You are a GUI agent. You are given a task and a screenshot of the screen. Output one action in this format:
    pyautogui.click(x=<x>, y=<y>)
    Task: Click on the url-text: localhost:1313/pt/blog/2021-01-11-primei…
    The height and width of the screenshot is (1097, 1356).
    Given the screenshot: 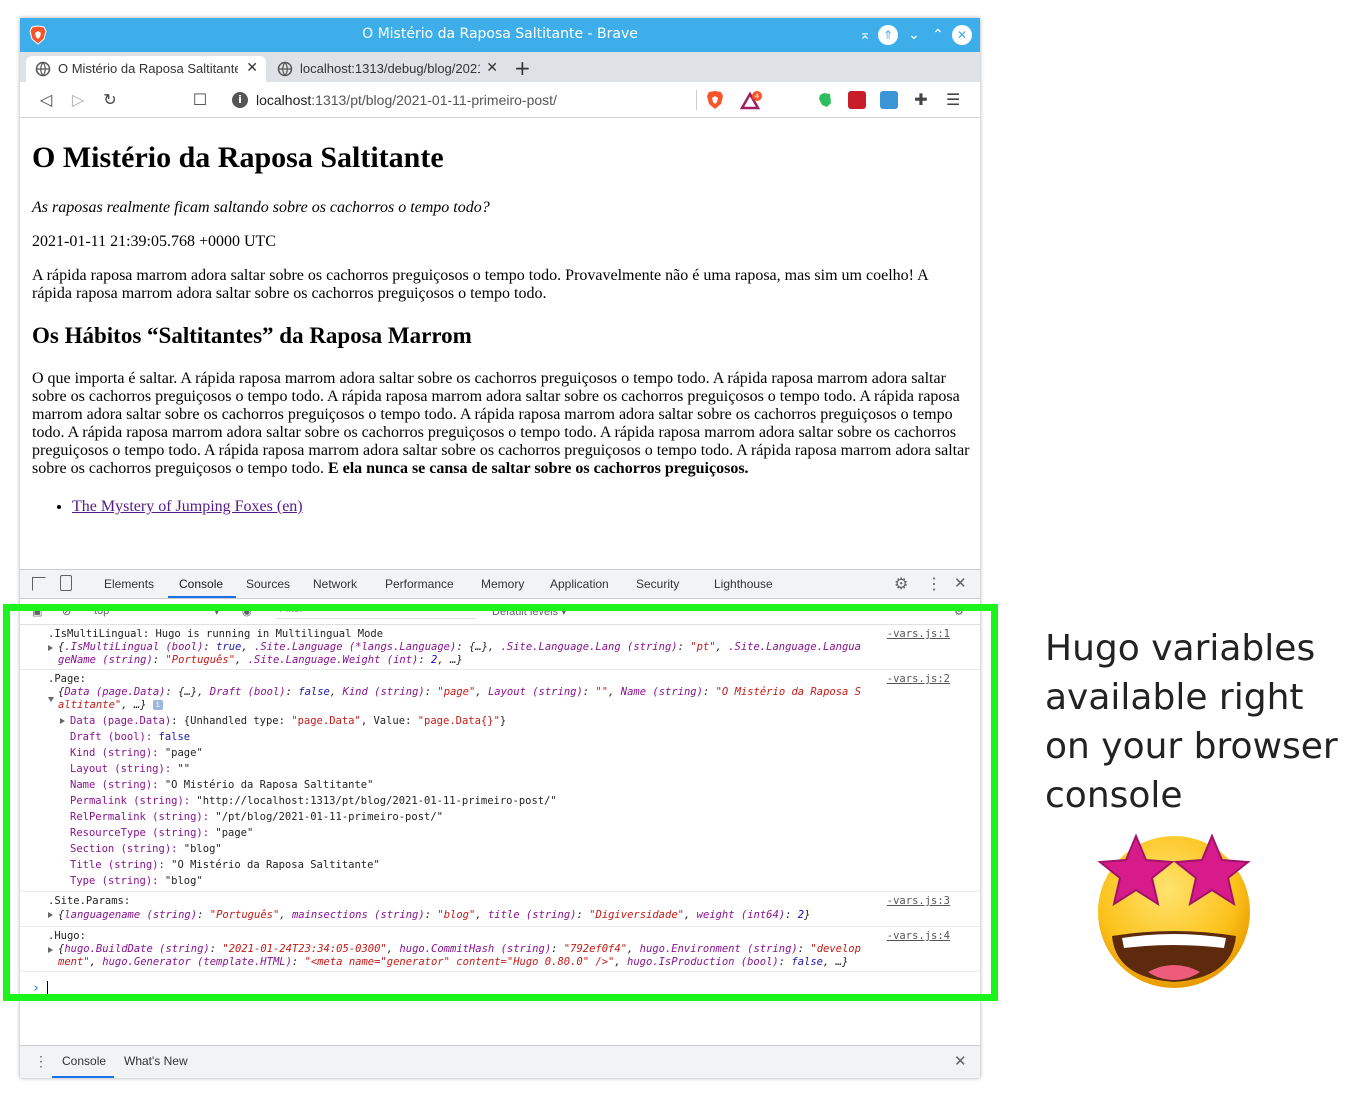 What is the action you would take?
    pyautogui.click(x=406, y=100)
    